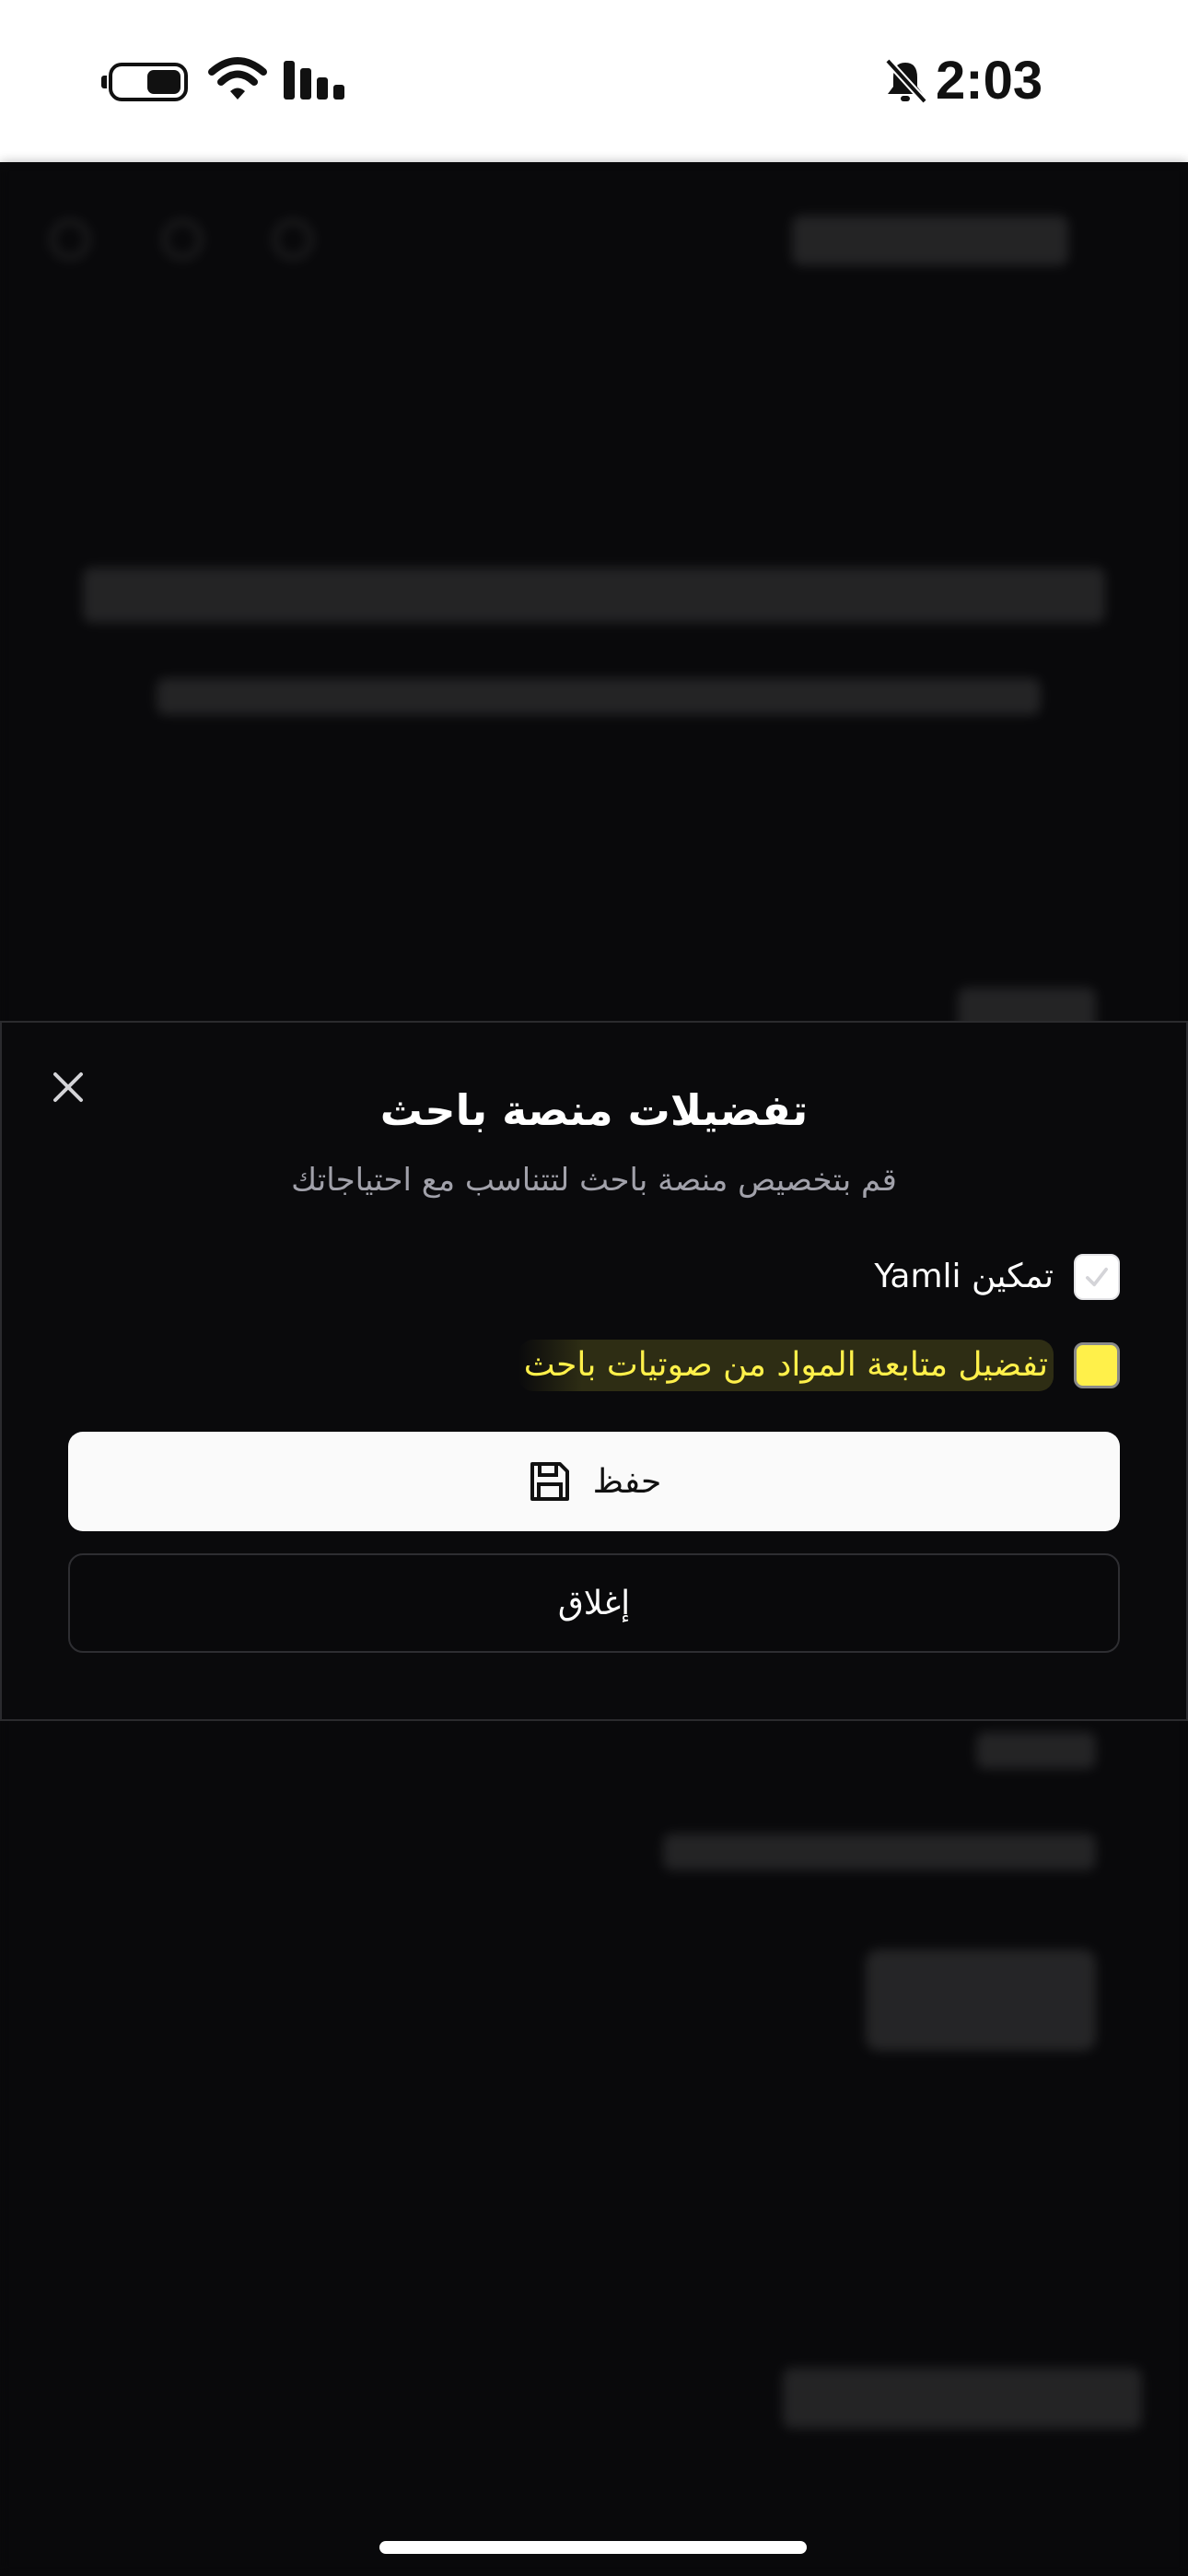 This screenshot has width=1188, height=2576. What do you see at coordinates (599, 696) in the screenshot?
I see `bg-subheading` at bounding box center [599, 696].